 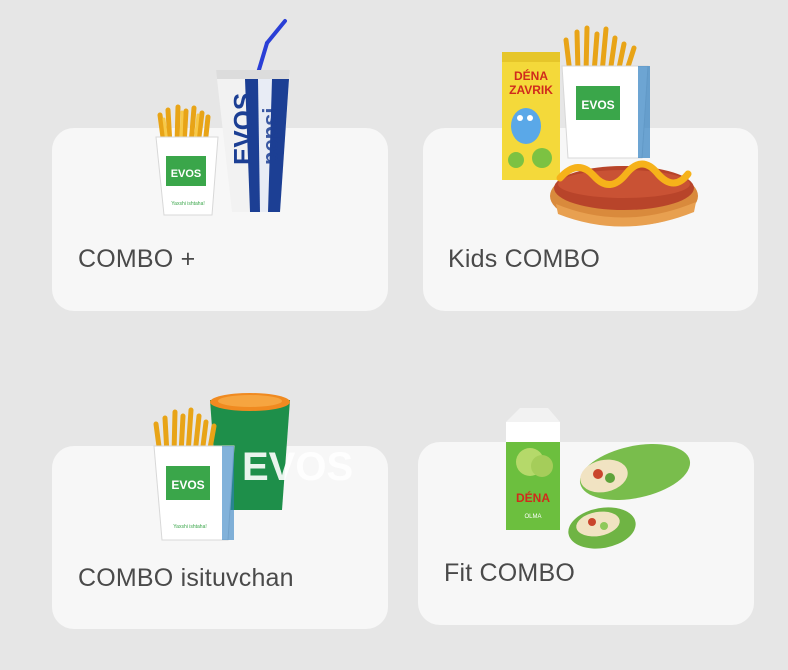 I want to click on hotdog-icon, so click(x=624, y=193).